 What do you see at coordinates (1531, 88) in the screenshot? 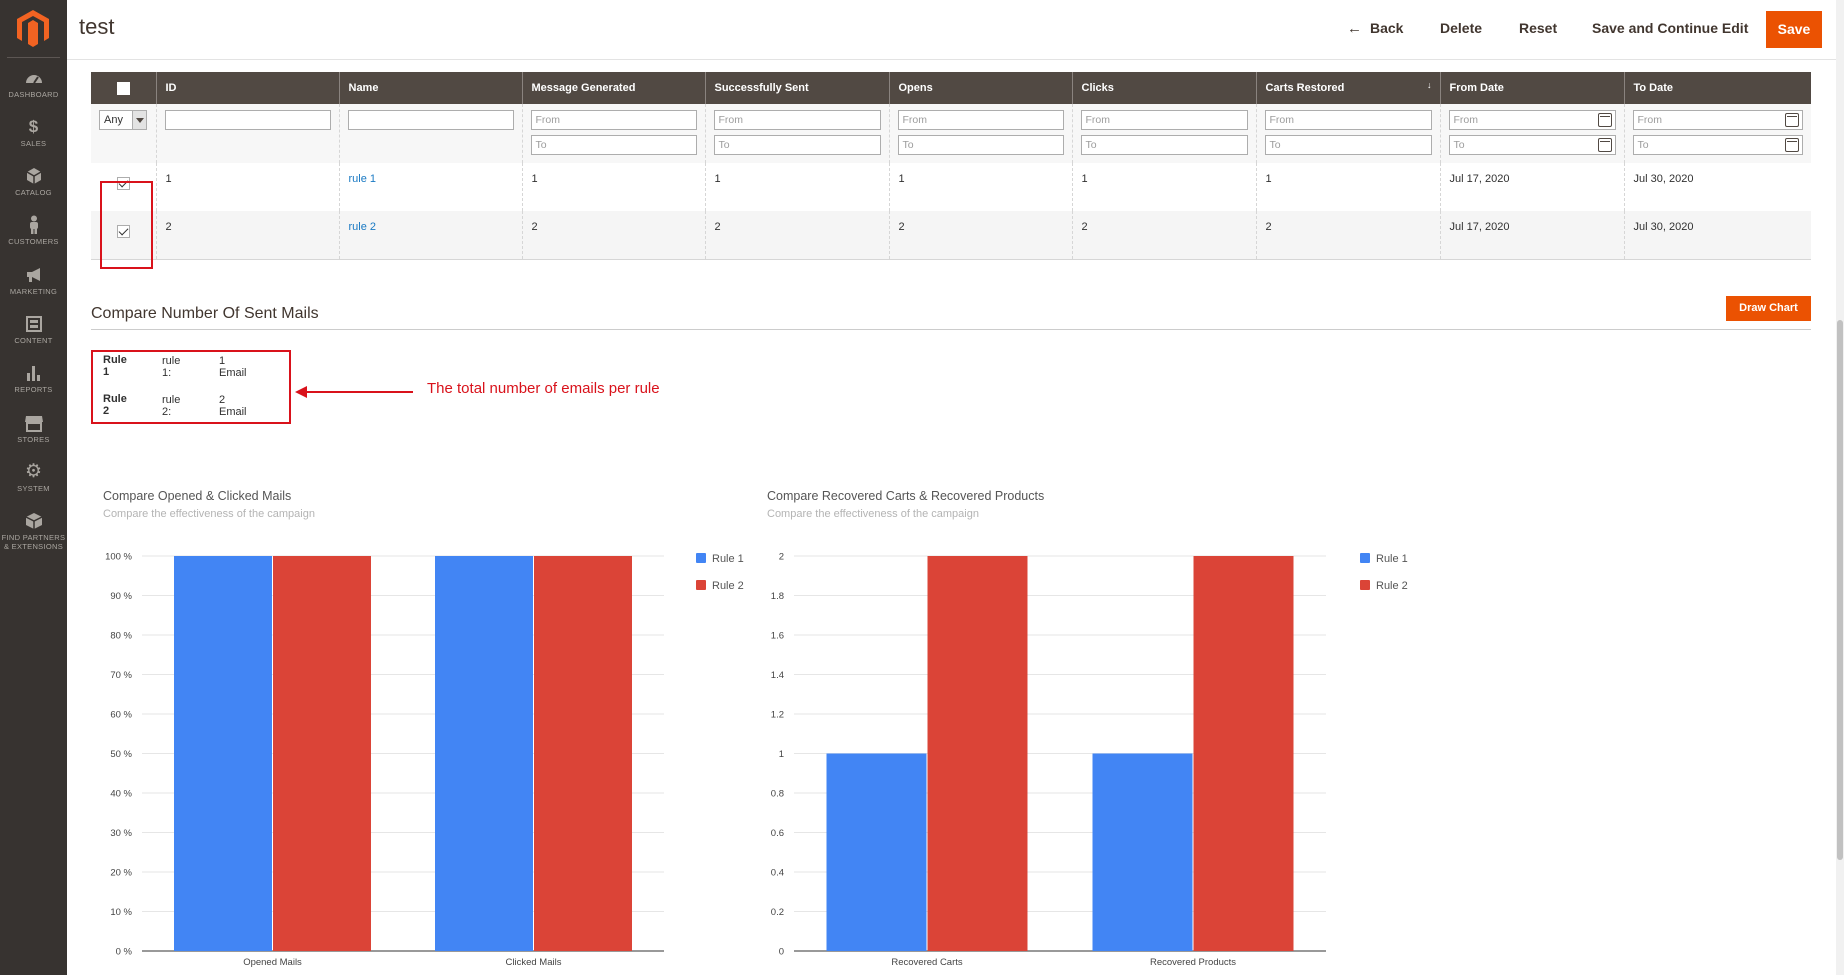
I see `column-header-from-date: From Date` at bounding box center [1531, 88].